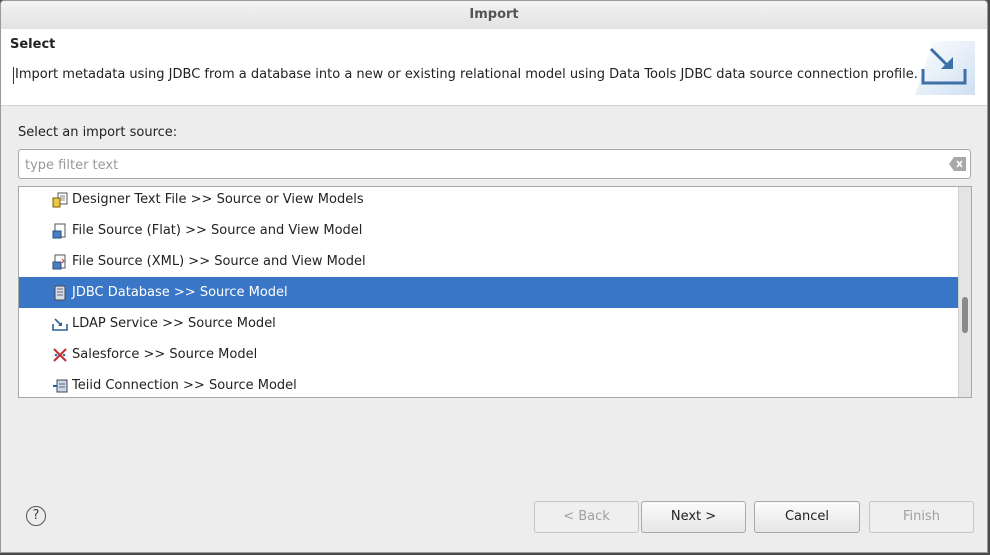 The image size is (990, 555). Describe the element at coordinates (488, 354) in the screenshot. I see `list-item: Salesforce >> Source Model` at that location.